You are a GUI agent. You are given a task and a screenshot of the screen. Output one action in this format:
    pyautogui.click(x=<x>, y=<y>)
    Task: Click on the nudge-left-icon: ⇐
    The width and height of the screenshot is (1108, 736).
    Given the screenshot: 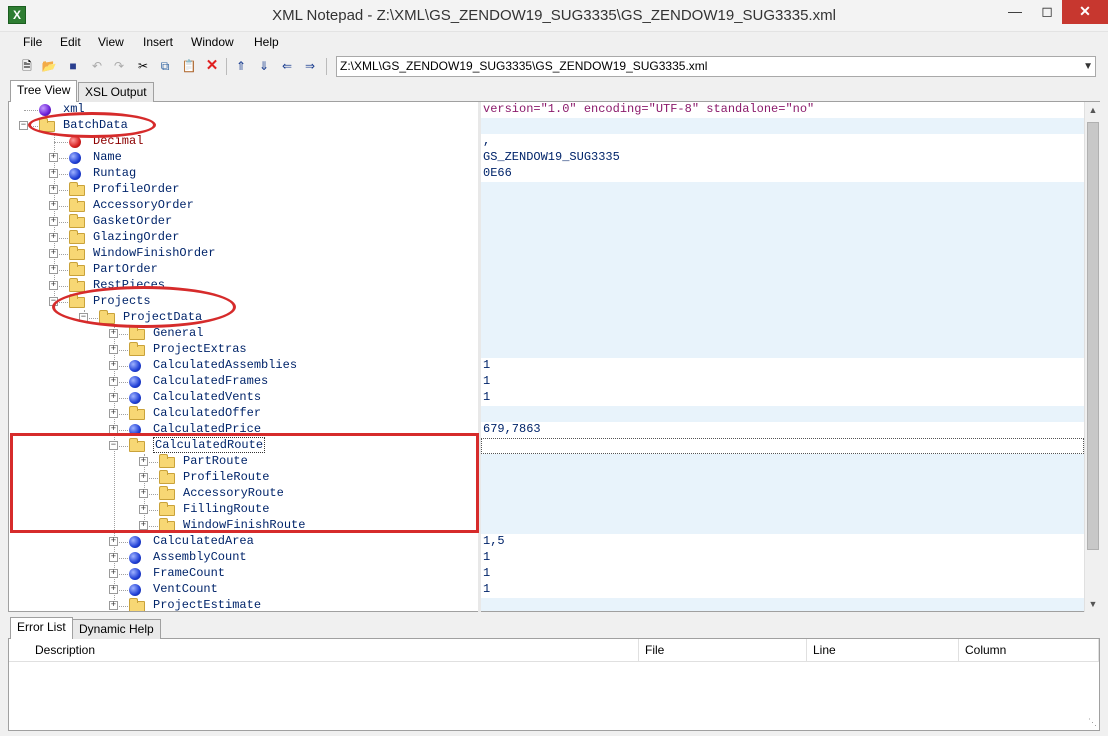 What is the action you would take?
    pyautogui.click(x=287, y=66)
    